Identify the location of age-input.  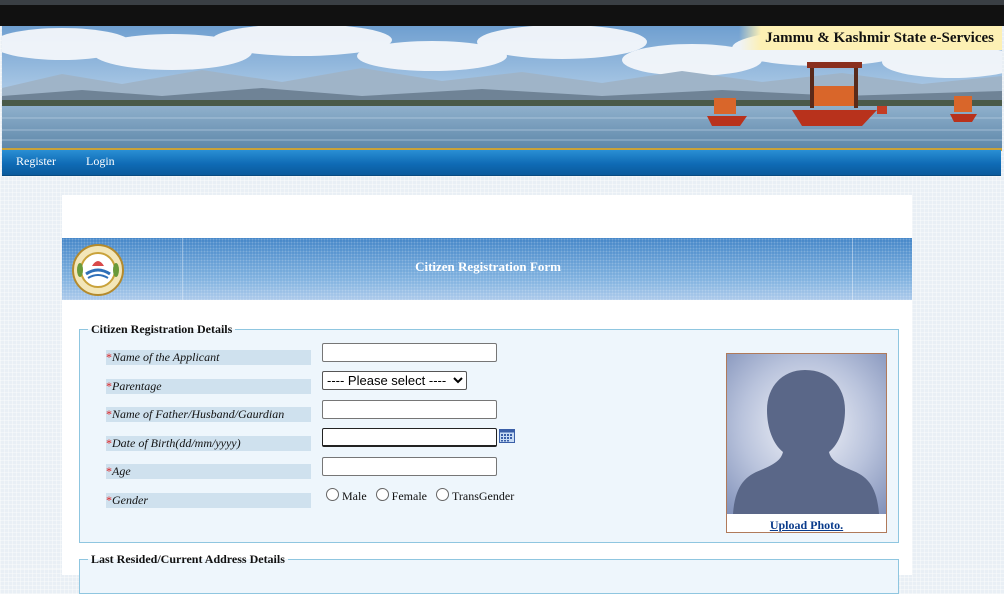
(409, 466).